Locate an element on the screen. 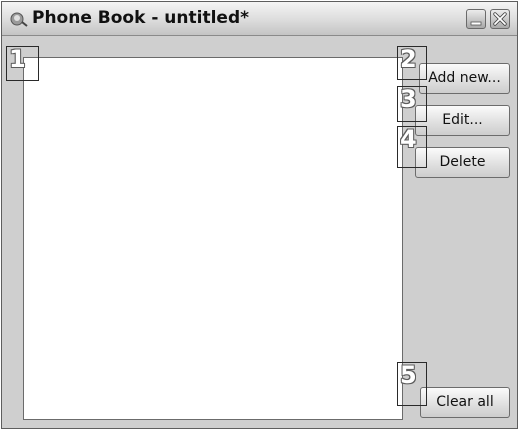  callout-label: 1 is located at coordinates (17, 59).